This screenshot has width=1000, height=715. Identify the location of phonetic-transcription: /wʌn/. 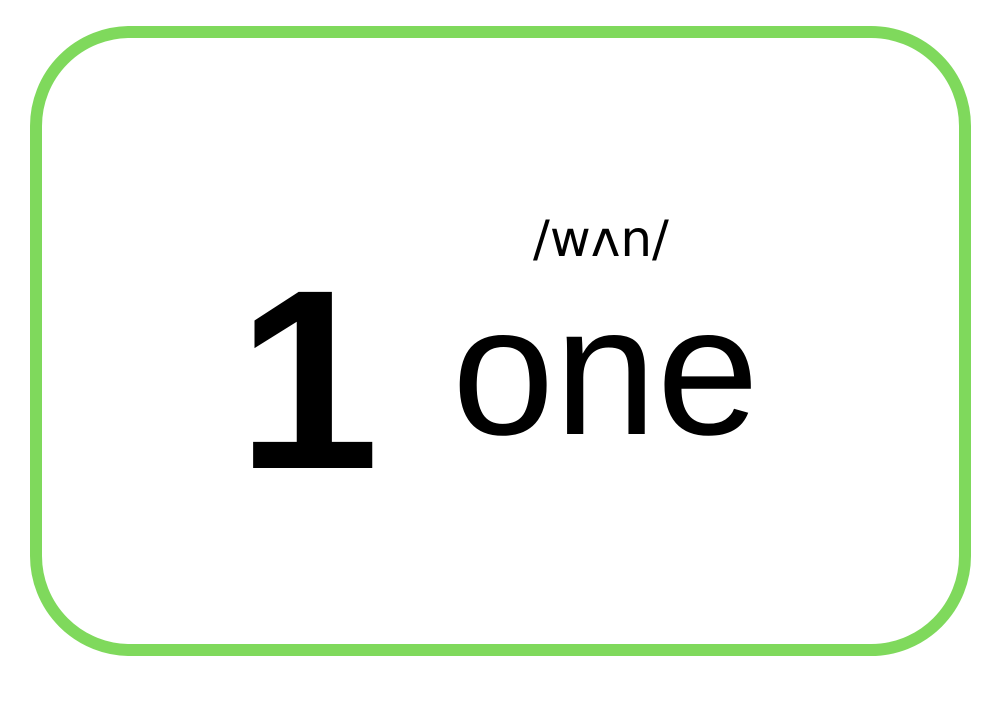
(601, 239).